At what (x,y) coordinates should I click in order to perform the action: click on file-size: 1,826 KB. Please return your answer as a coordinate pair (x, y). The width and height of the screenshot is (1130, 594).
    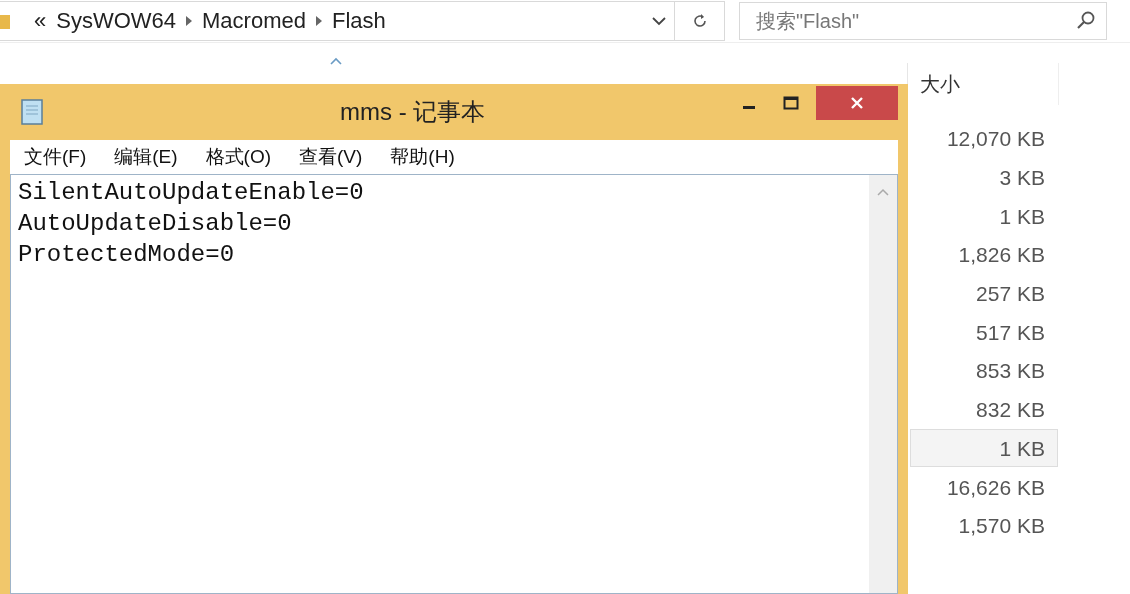
    Looking at the image, I should click on (984, 254).